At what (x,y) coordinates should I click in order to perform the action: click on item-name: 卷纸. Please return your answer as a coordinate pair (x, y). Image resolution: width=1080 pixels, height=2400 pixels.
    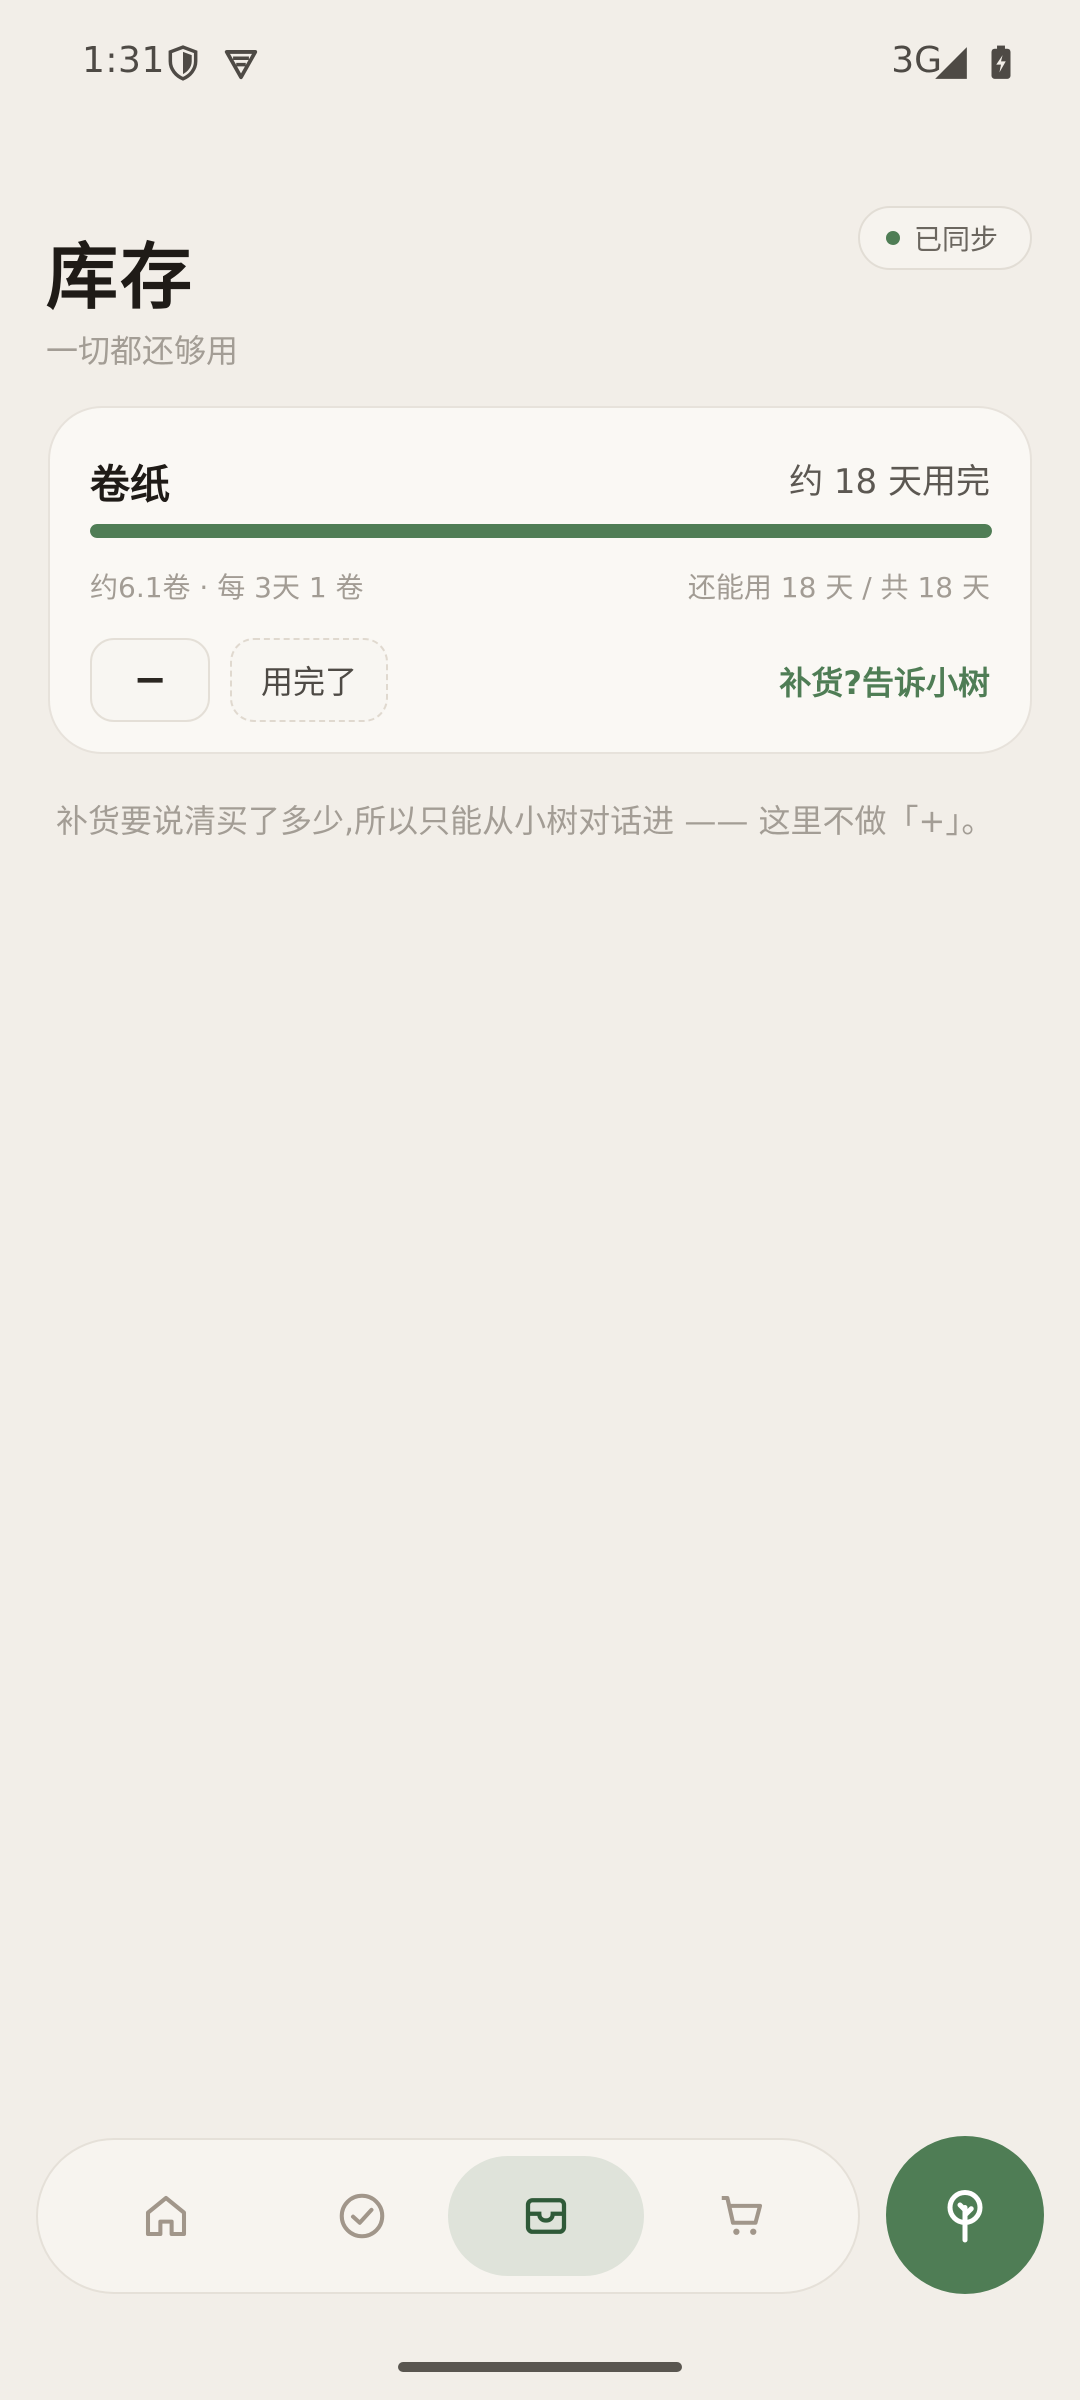
    Looking at the image, I should click on (130, 485).